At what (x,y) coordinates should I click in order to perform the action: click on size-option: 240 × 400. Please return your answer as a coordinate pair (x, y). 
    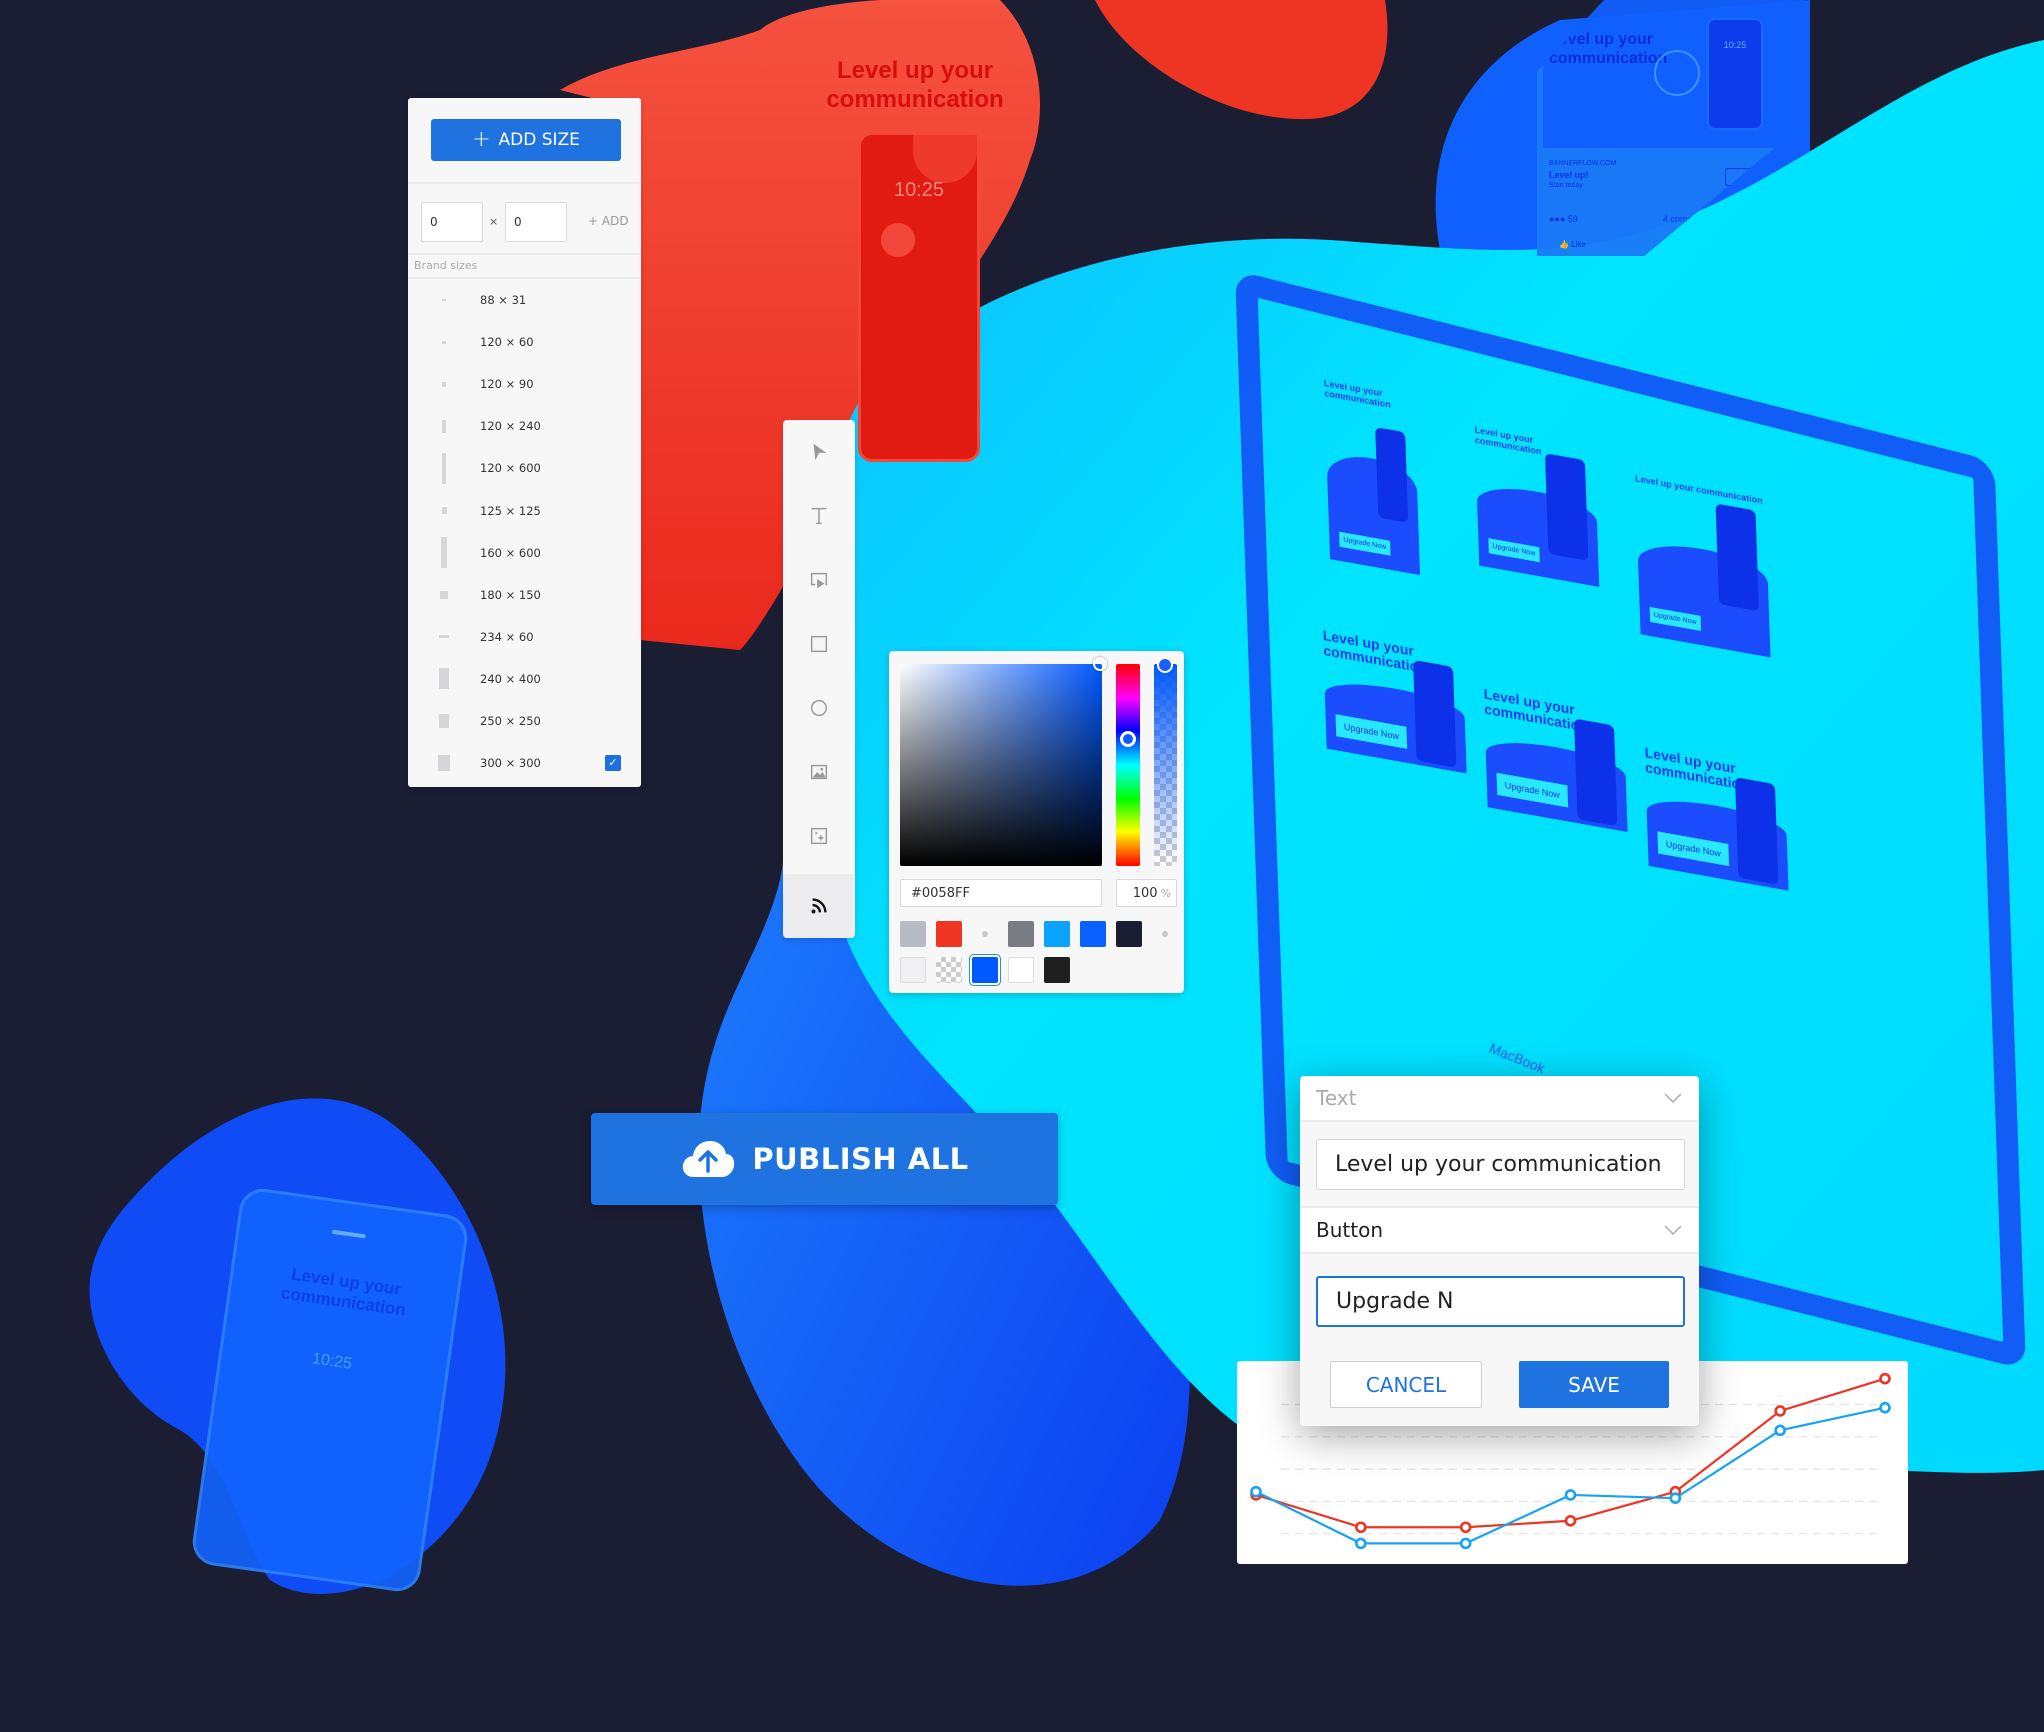
    Looking at the image, I should click on (524, 679).